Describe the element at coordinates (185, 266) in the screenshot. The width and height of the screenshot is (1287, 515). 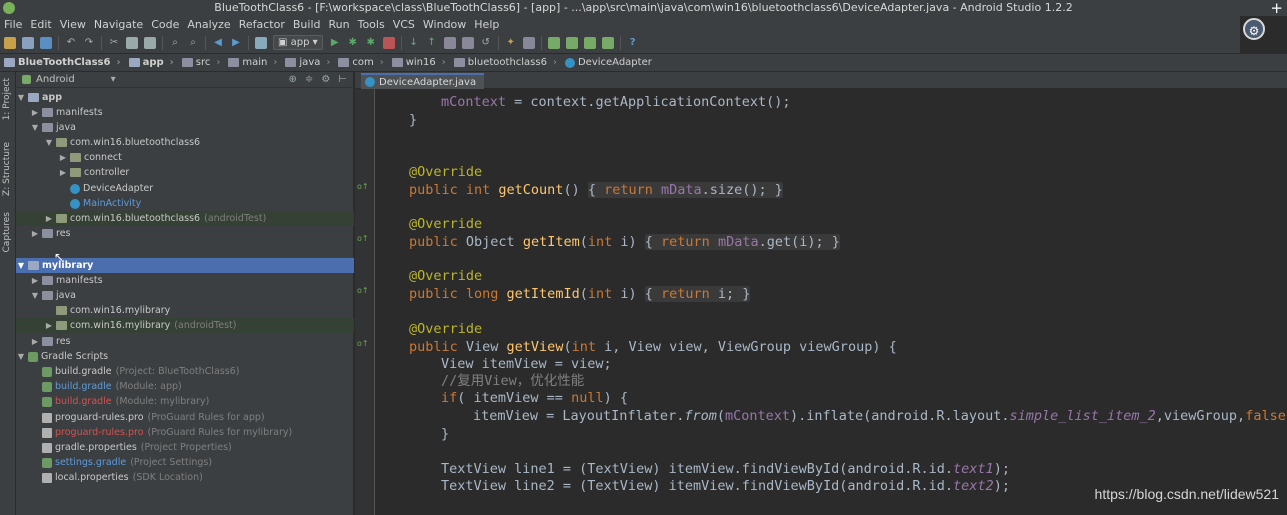
I see `tree-node-mylibrary: ▼ mylibrary` at that location.